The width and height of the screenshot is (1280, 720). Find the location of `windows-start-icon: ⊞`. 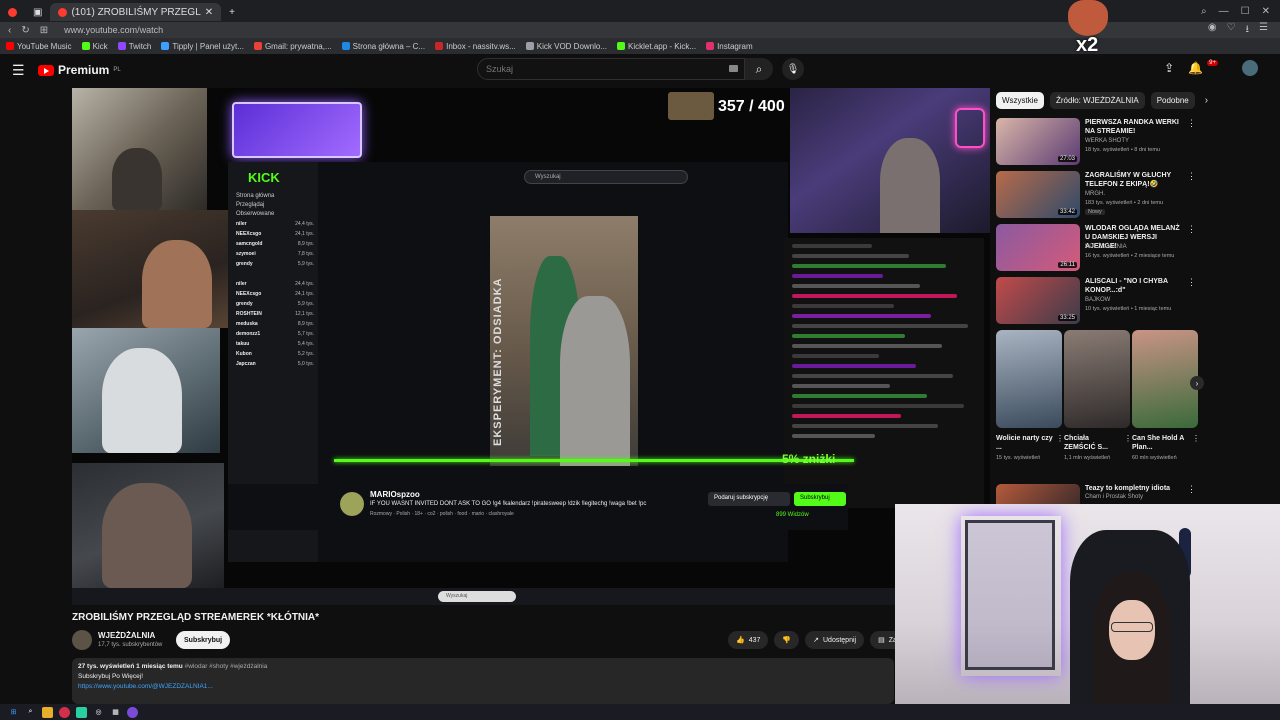

windows-start-icon: ⊞ is located at coordinates (13, 712).